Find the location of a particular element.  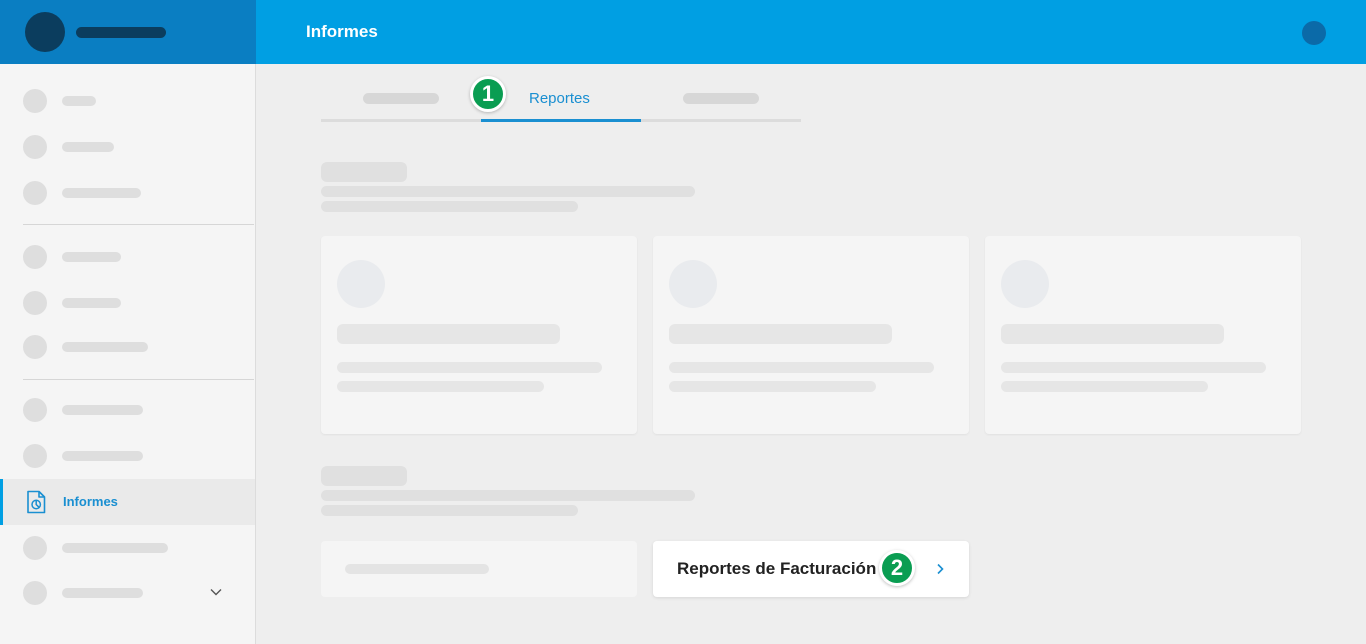

billing-reports-label: Reportes de Facturación is located at coordinates (777, 568).